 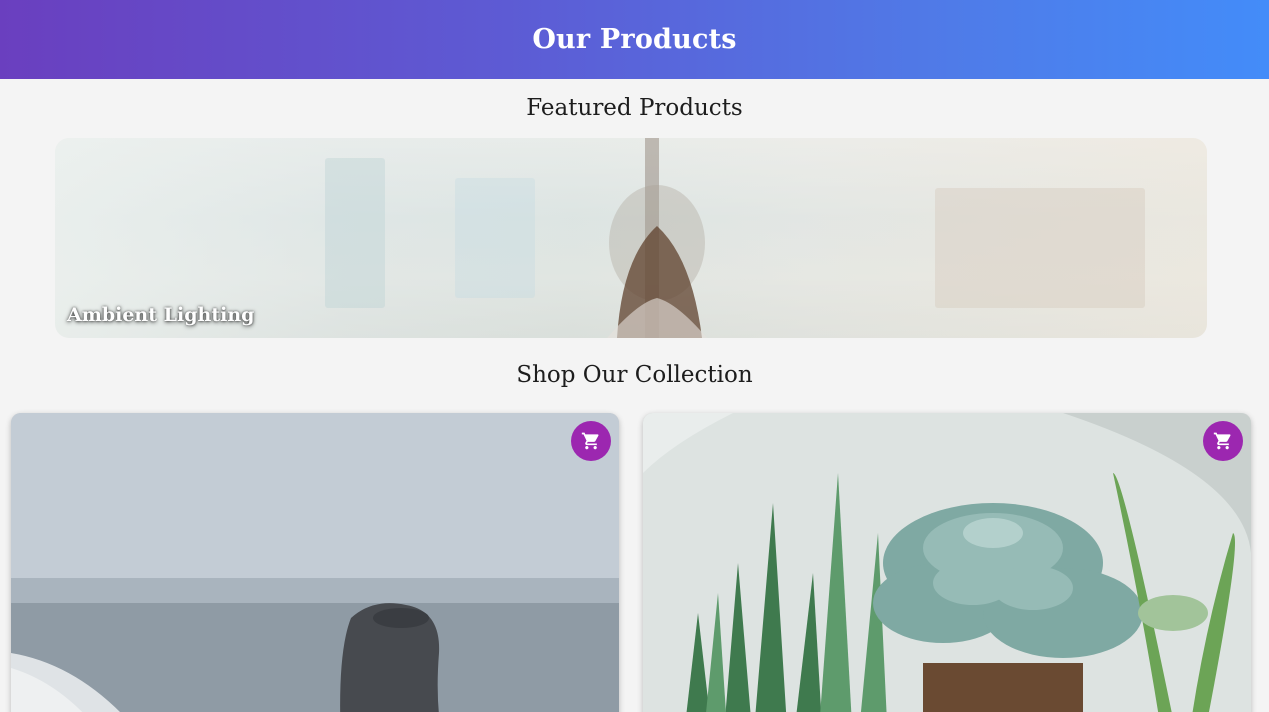 I want to click on page-header: Our Products, so click(x=634, y=39).